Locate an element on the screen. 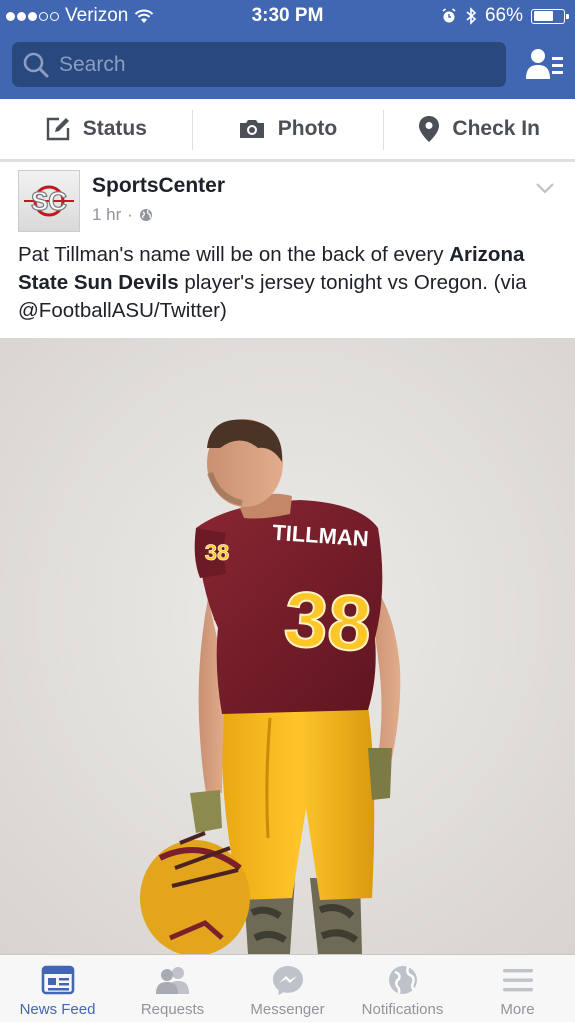 The image size is (575, 1022). search-input: Search is located at coordinates (259, 64).